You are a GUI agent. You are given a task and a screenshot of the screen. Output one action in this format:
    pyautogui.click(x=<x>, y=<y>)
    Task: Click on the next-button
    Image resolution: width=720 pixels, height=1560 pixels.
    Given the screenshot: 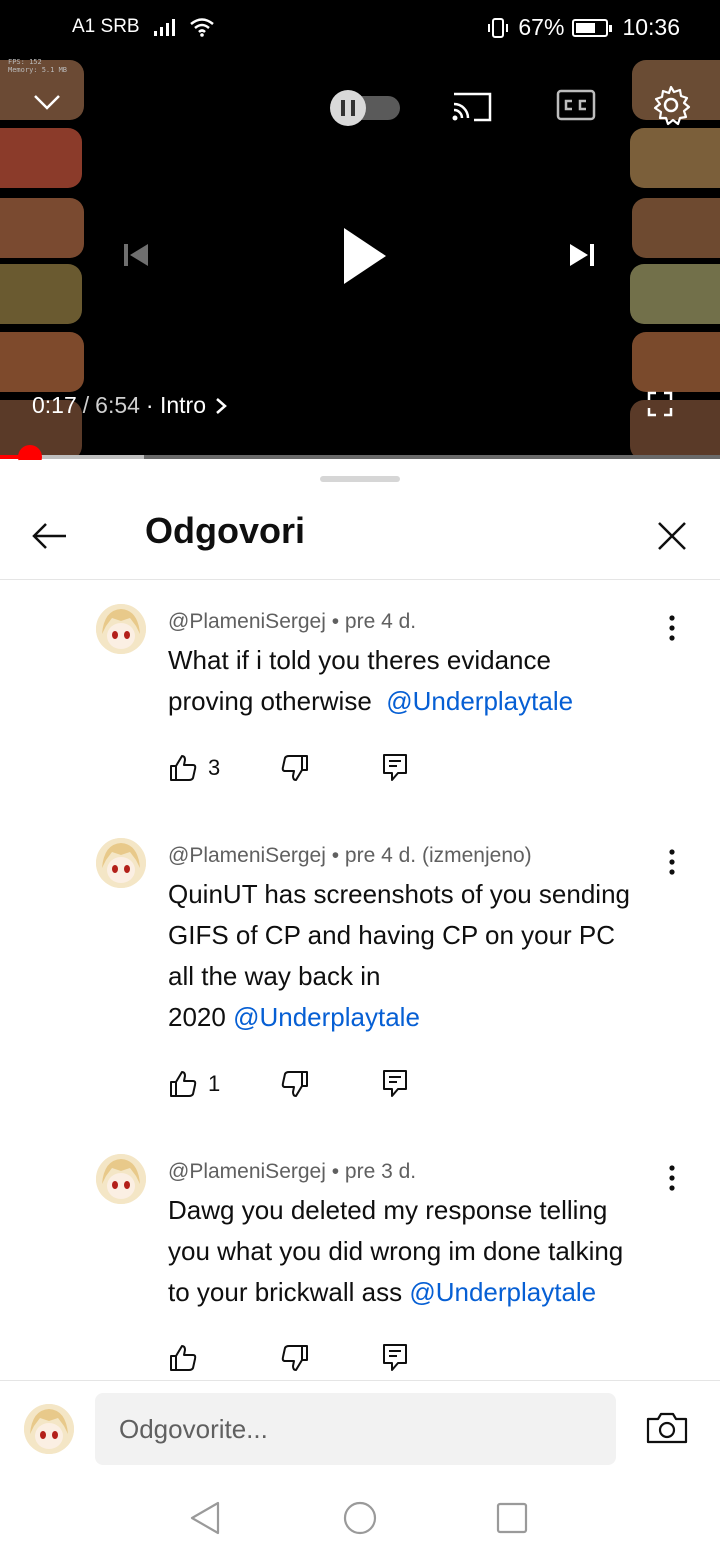 What is the action you would take?
    pyautogui.click(x=583, y=257)
    